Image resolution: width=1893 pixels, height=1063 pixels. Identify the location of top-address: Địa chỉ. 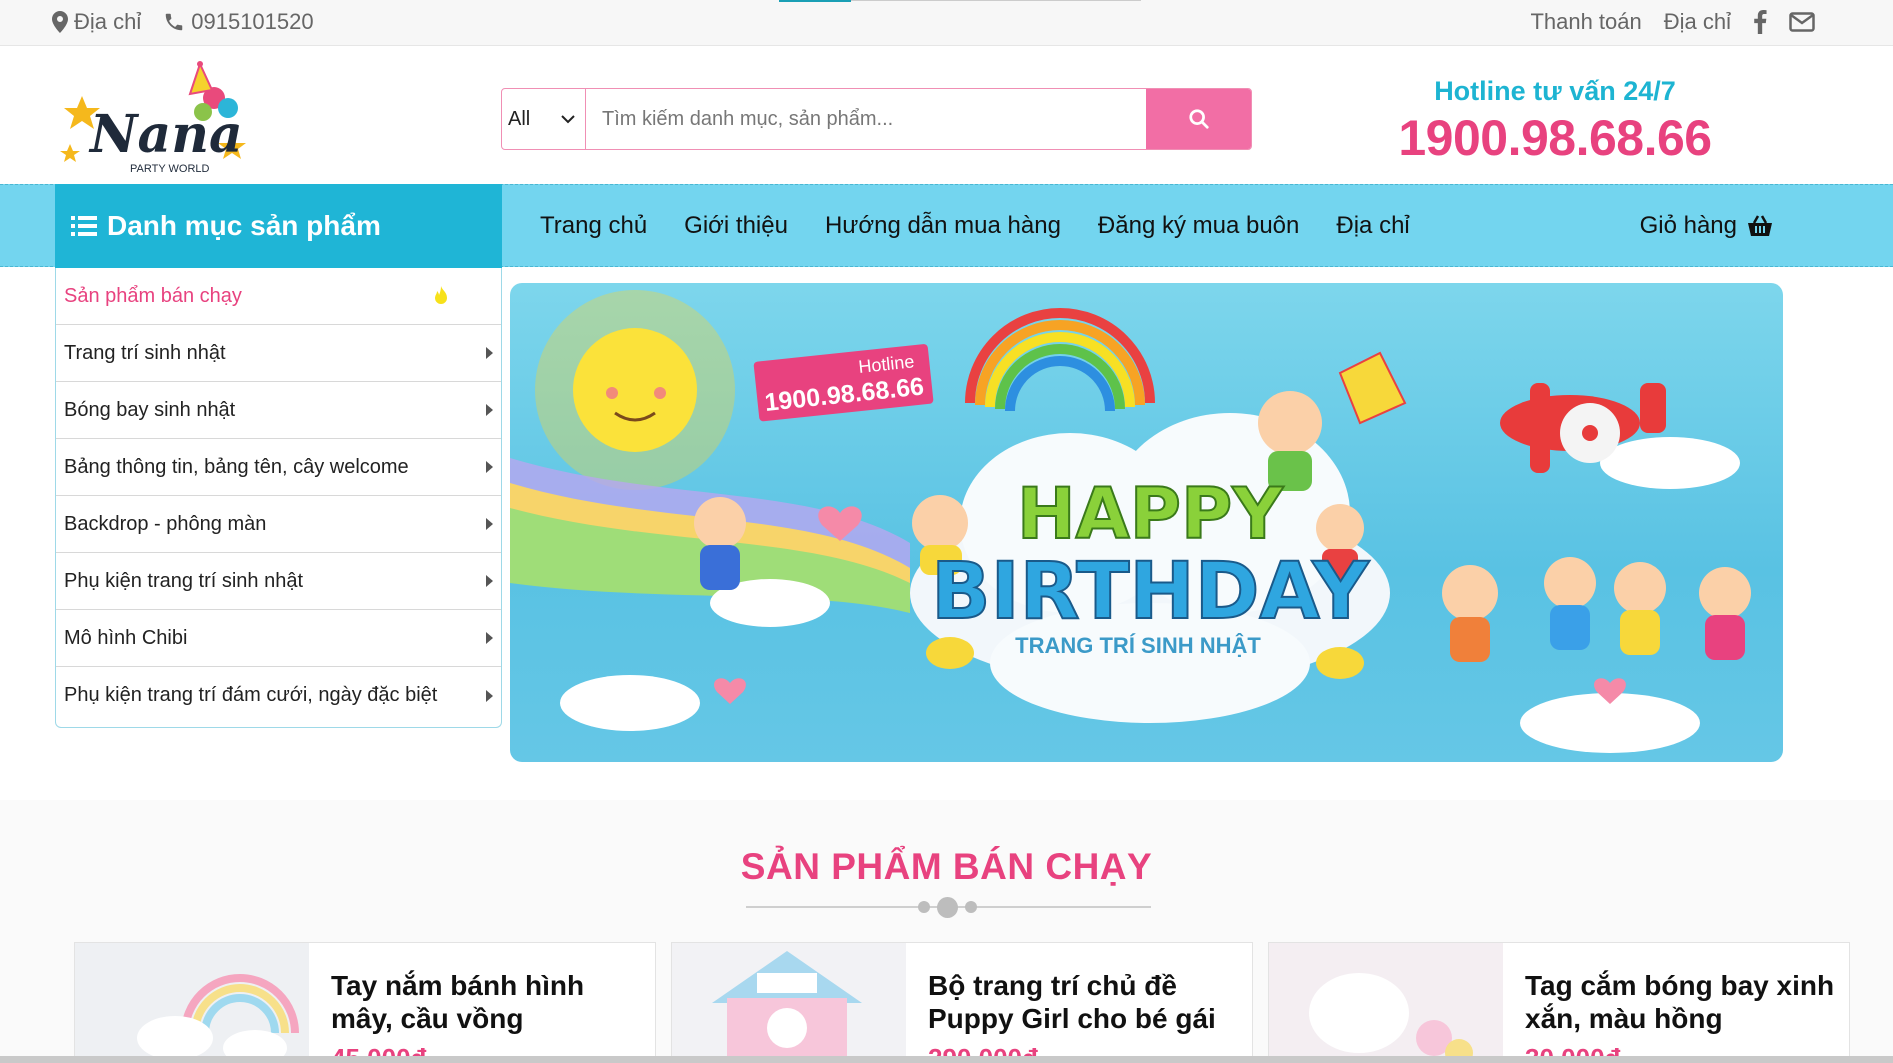
(96, 22).